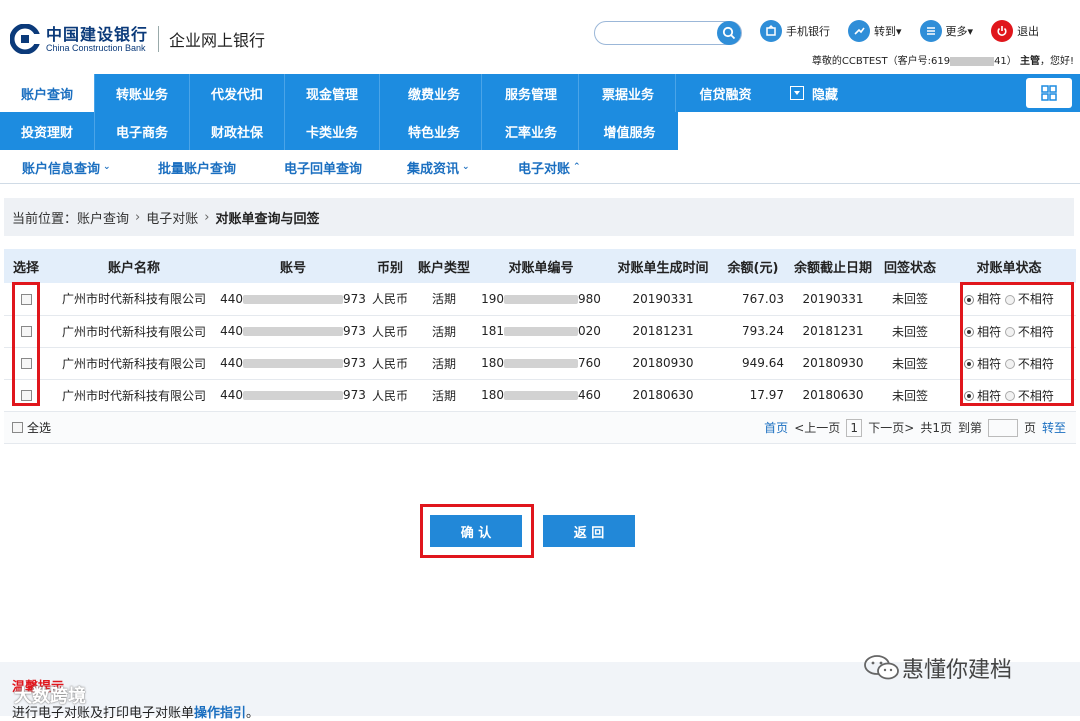  I want to click on col-statement-status: 对账单状态, so click(1009, 268).